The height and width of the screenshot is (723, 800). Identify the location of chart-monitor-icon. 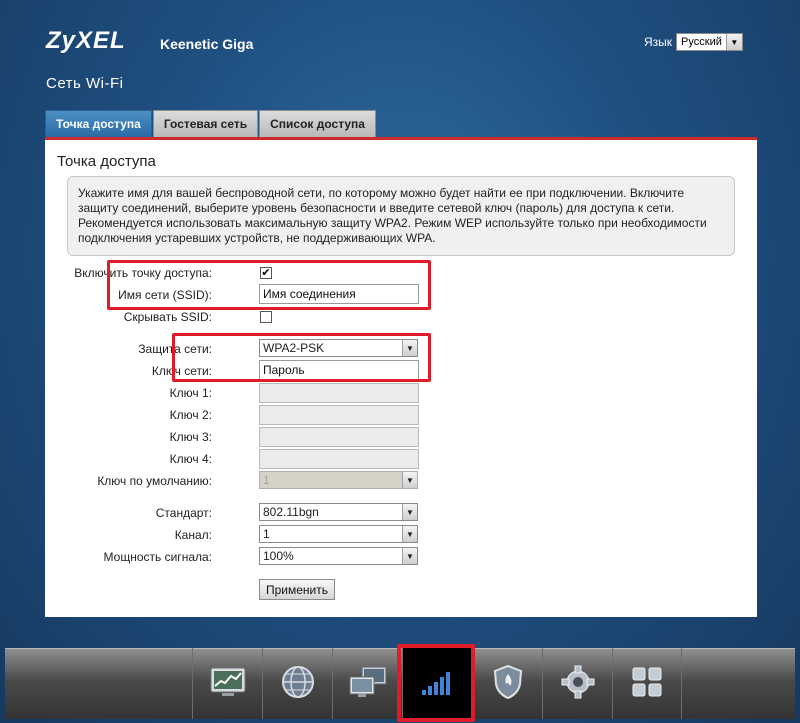
(228, 683).